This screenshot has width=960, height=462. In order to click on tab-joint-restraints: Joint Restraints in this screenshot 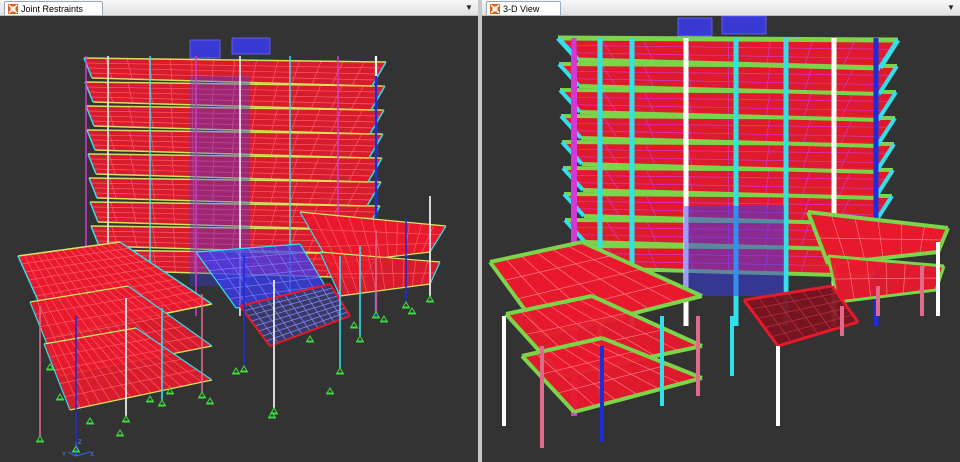, I will do `click(53, 8)`.